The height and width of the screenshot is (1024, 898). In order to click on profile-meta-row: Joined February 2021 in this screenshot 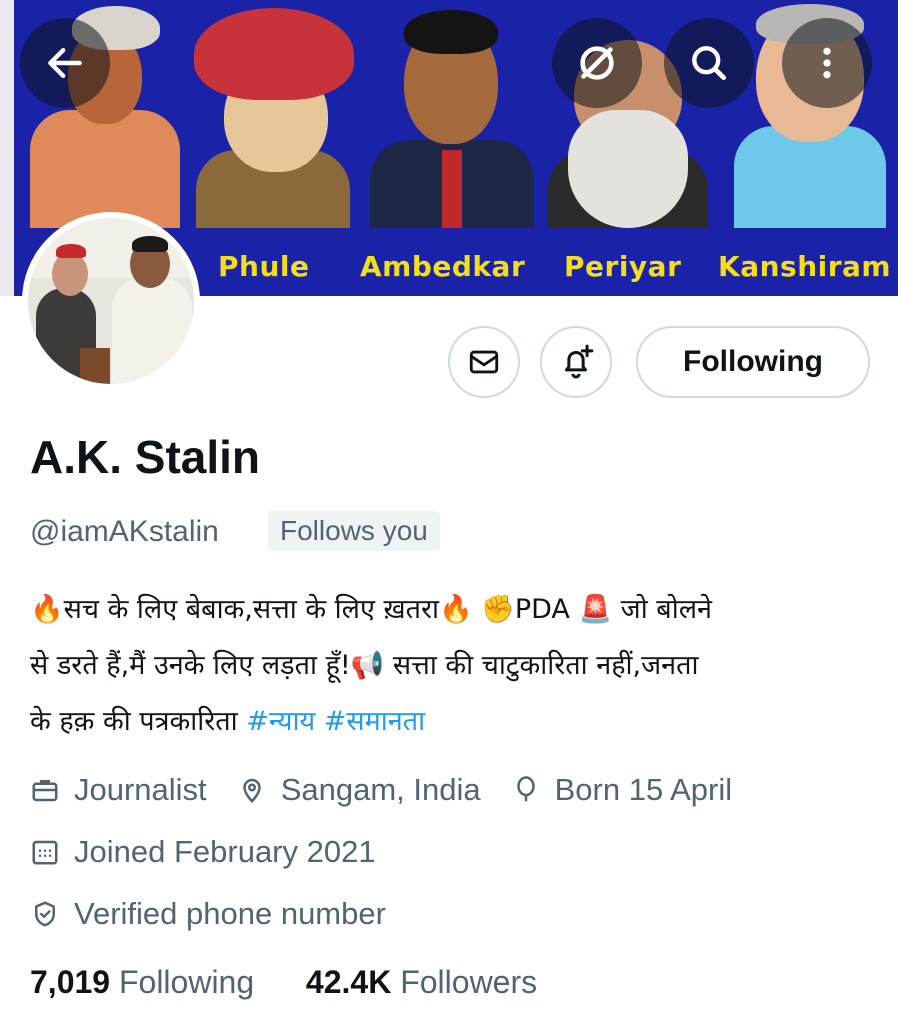, I will do `click(218, 852)`.